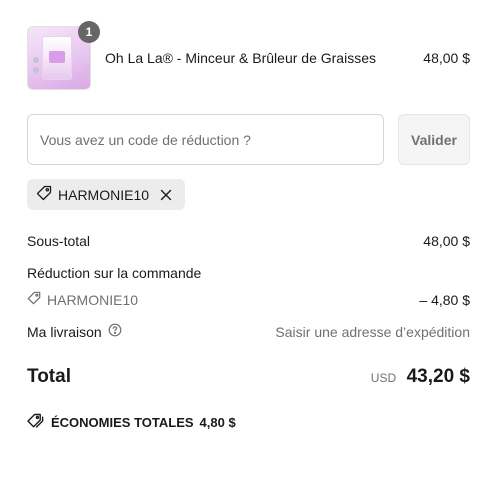 Image resolution: width=500 pixels, height=479 pixels. Describe the element at coordinates (446, 241) in the screenshot. I see `subtotal-value: 48,00 $` at that location.